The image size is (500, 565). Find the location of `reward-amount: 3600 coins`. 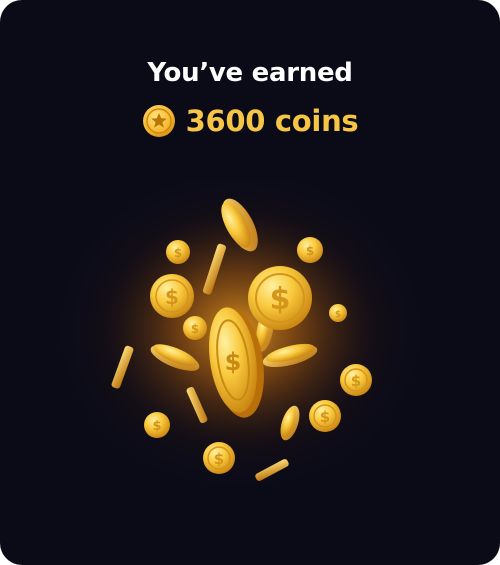

reward-amount: 3600 coins is located at coordinates (250, 121).